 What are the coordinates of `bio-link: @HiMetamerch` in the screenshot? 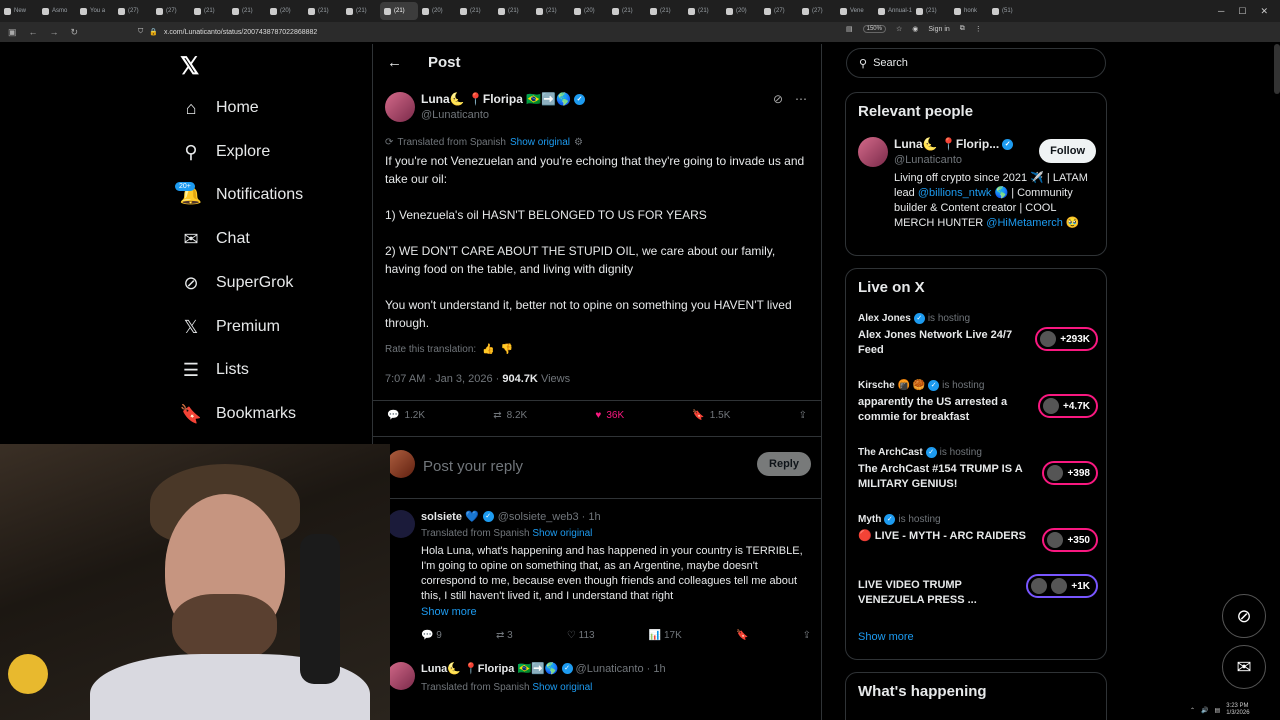 It's located at (1024, 223).